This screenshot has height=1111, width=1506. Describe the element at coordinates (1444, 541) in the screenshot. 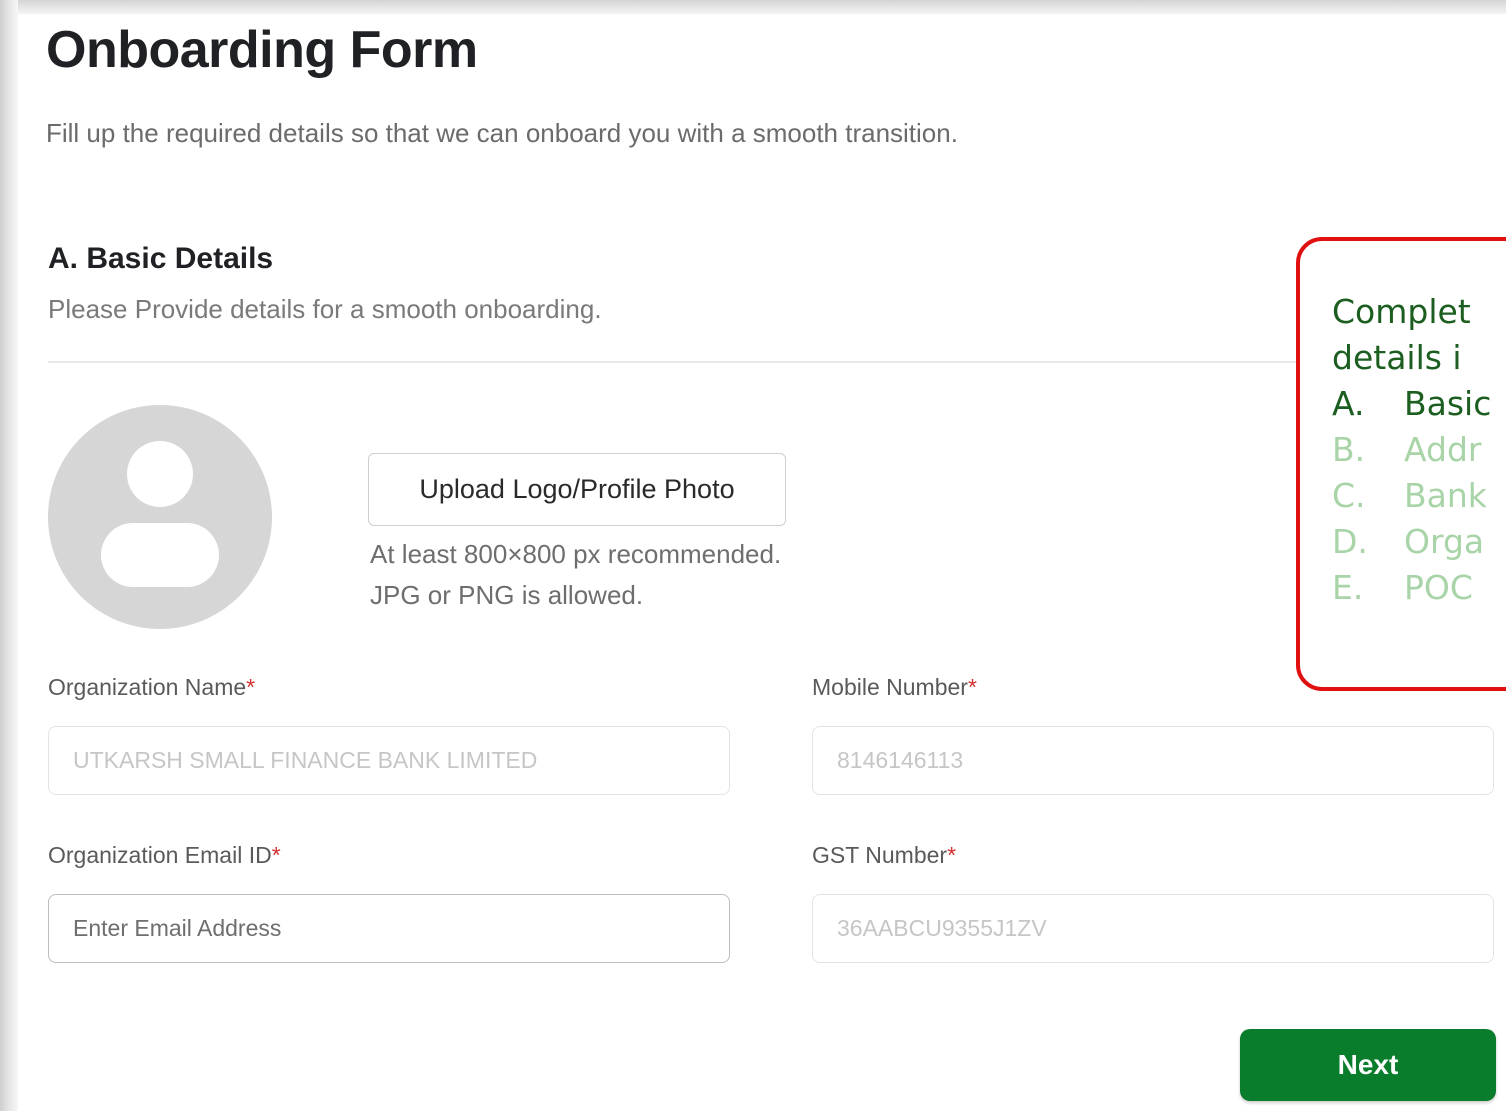

I see `step-text: Orga` at that location.